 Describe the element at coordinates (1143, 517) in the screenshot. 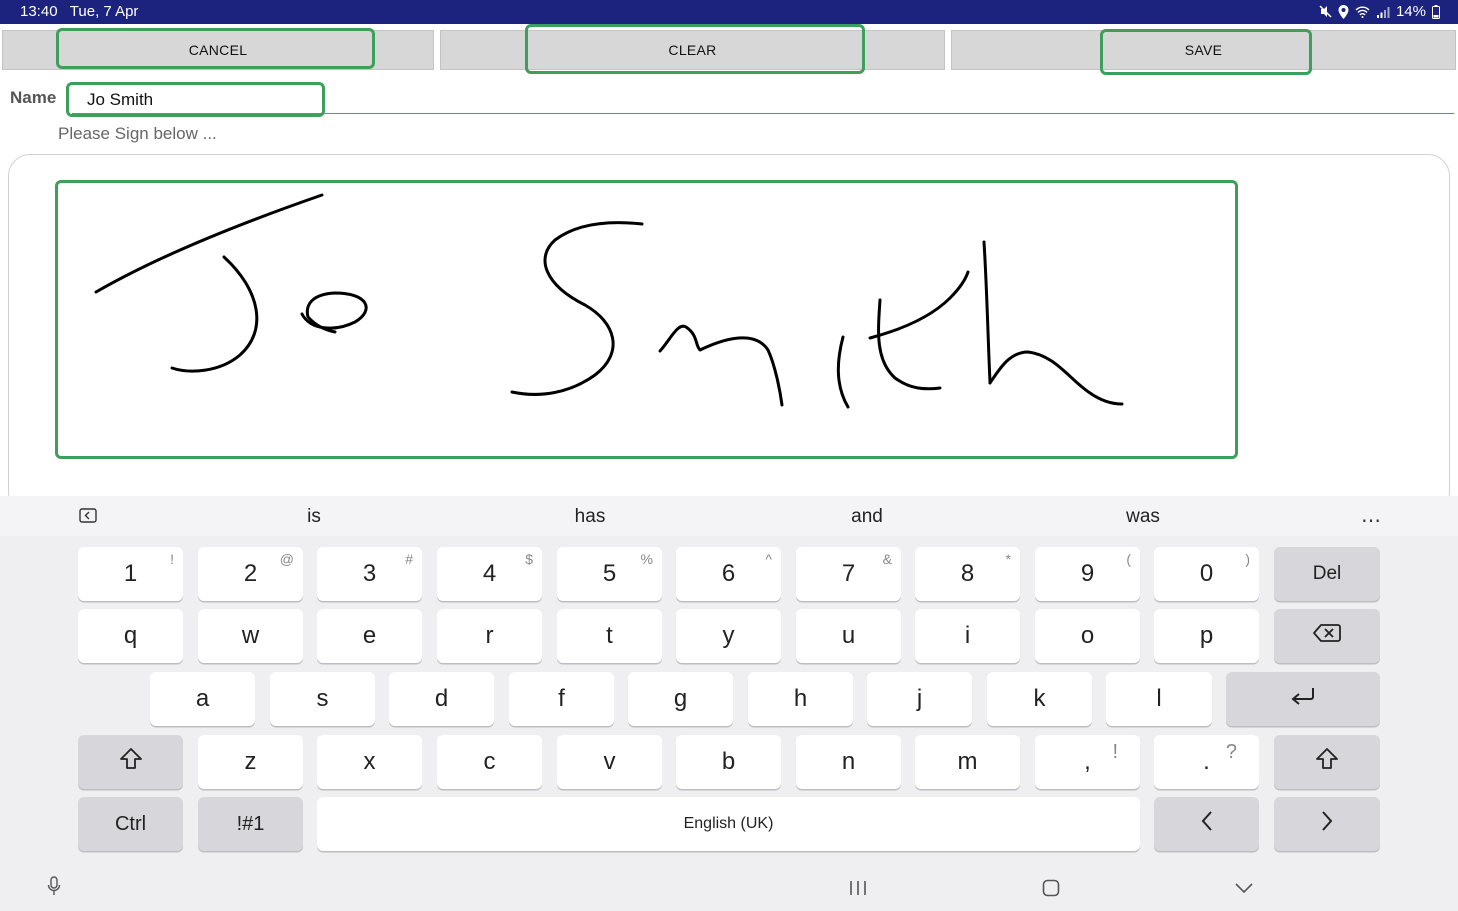

I see `suggestion-item: was` at that location.